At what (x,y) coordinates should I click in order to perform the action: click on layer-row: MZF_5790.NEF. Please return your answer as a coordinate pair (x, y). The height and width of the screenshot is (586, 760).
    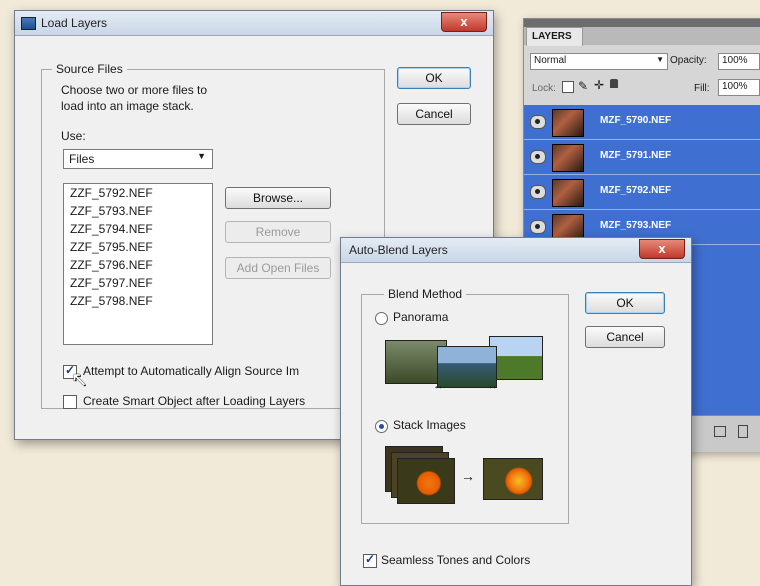
    Looking at the image, I should click on (642, 122).